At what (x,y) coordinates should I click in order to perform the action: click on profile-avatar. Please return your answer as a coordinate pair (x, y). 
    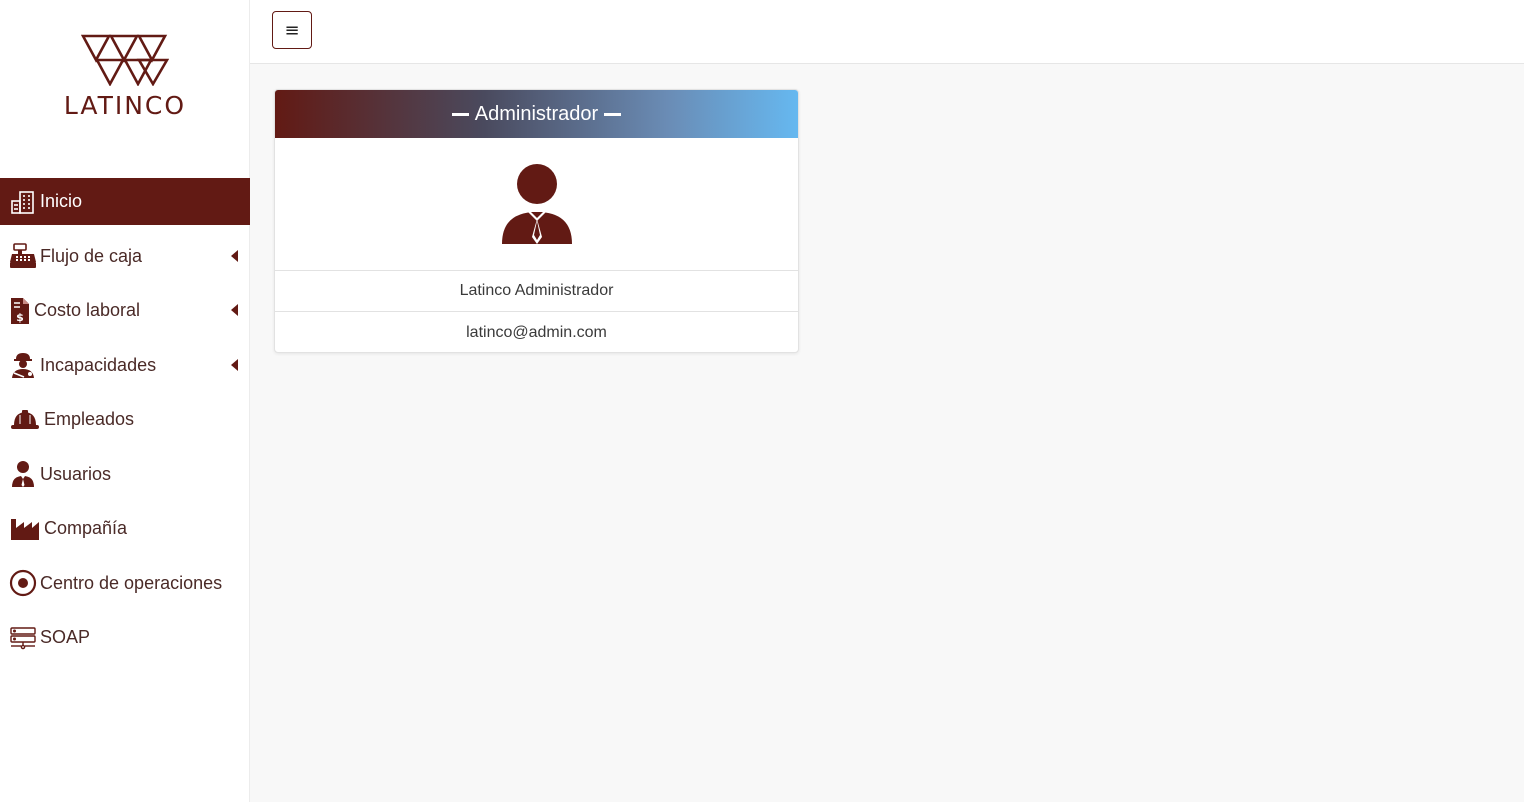
    Looking at the image, I should click on (536, 204).